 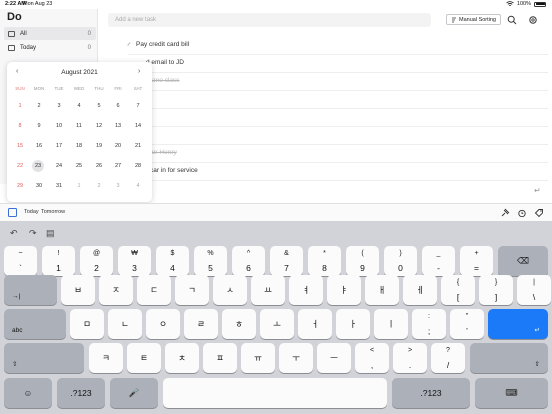 What do you see at coordinates (20, 166) in the screenshot?
I see `calendar-day: 22` at bounding box center [20, 166].